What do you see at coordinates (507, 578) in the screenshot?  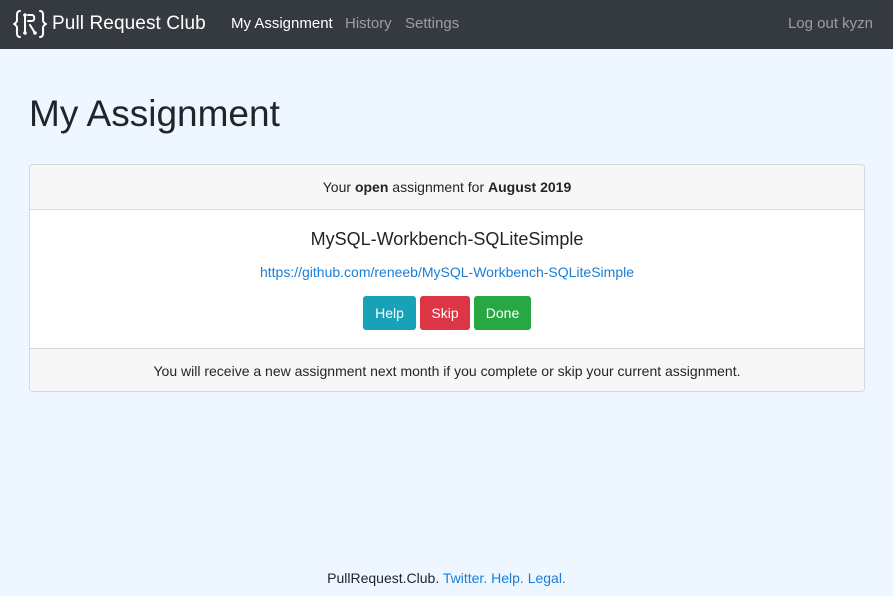 I see `footer-help-link: Help.` at bounding box center [507, 578].